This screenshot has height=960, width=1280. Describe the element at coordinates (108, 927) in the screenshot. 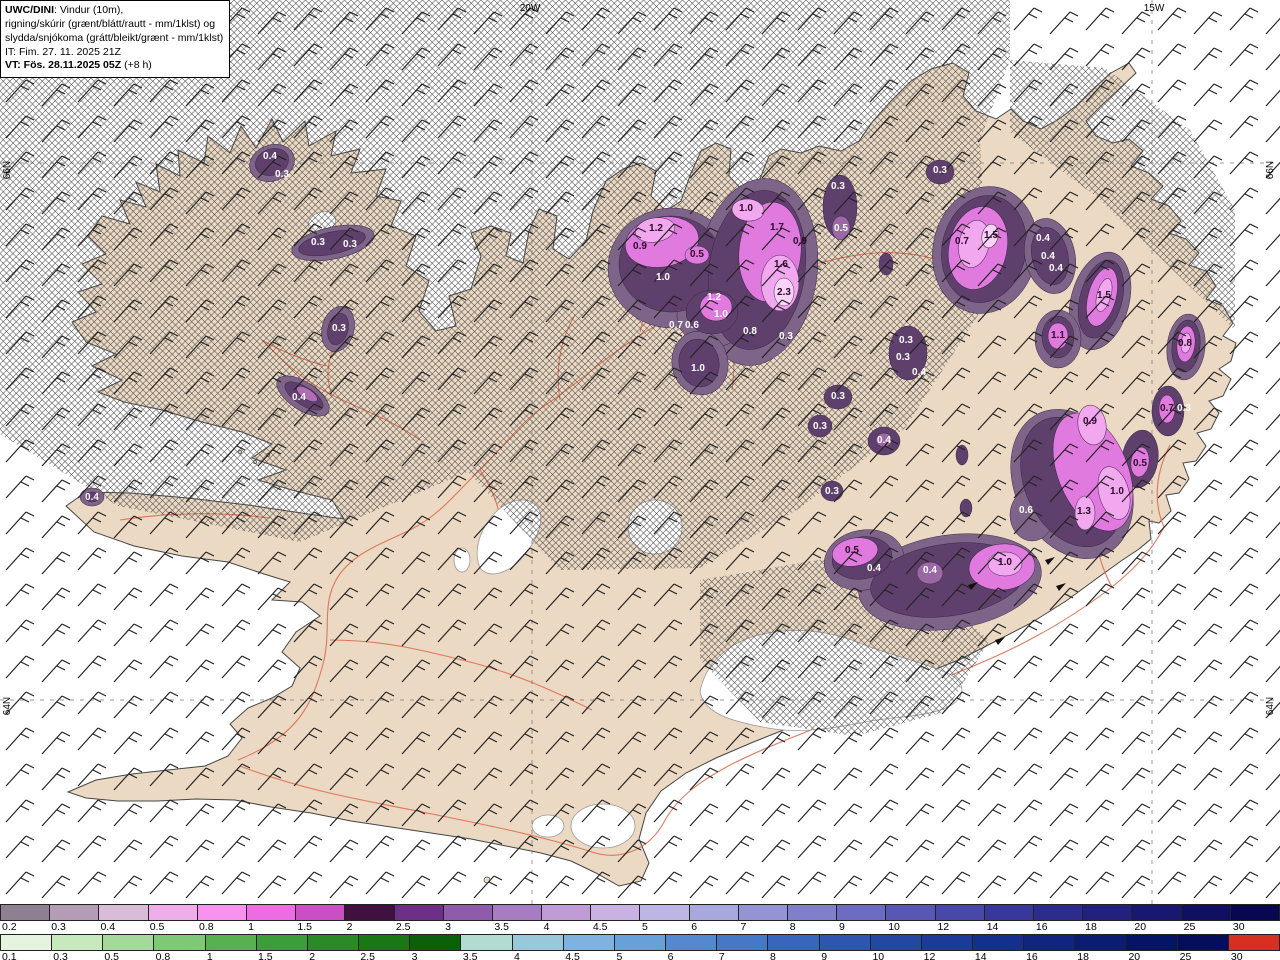

I see `colorbar-tick-label: 0.4` at that location.